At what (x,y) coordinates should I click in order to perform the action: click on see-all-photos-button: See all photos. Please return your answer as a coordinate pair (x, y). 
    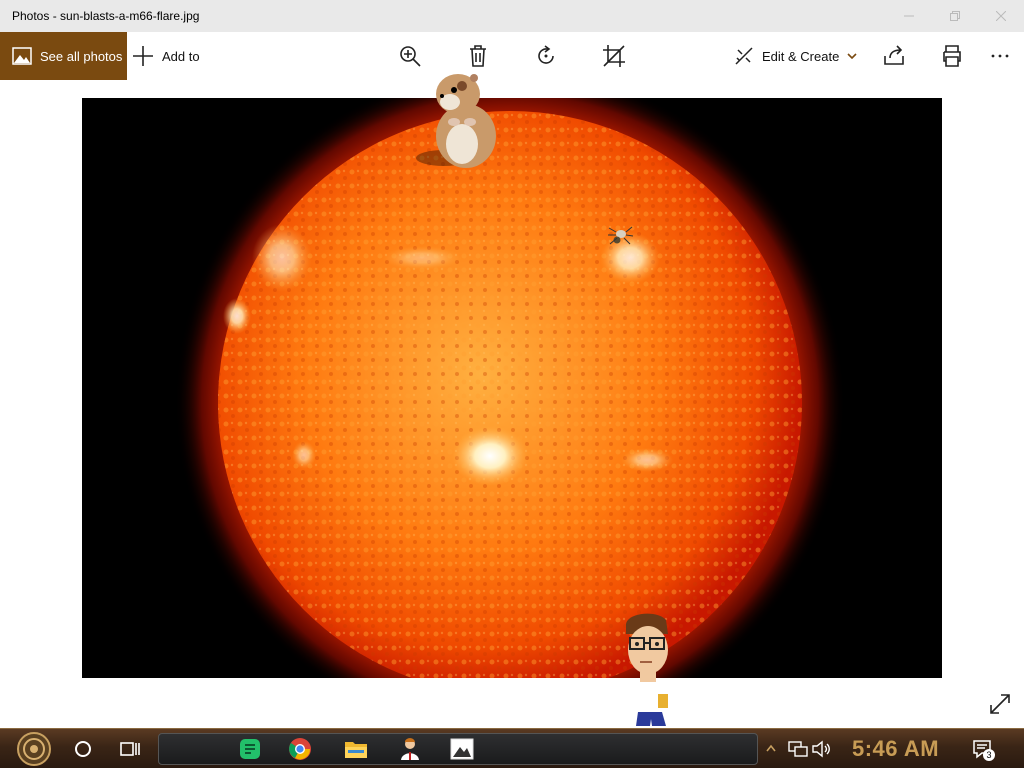
    Looking at the image, I should click on (63, 56).